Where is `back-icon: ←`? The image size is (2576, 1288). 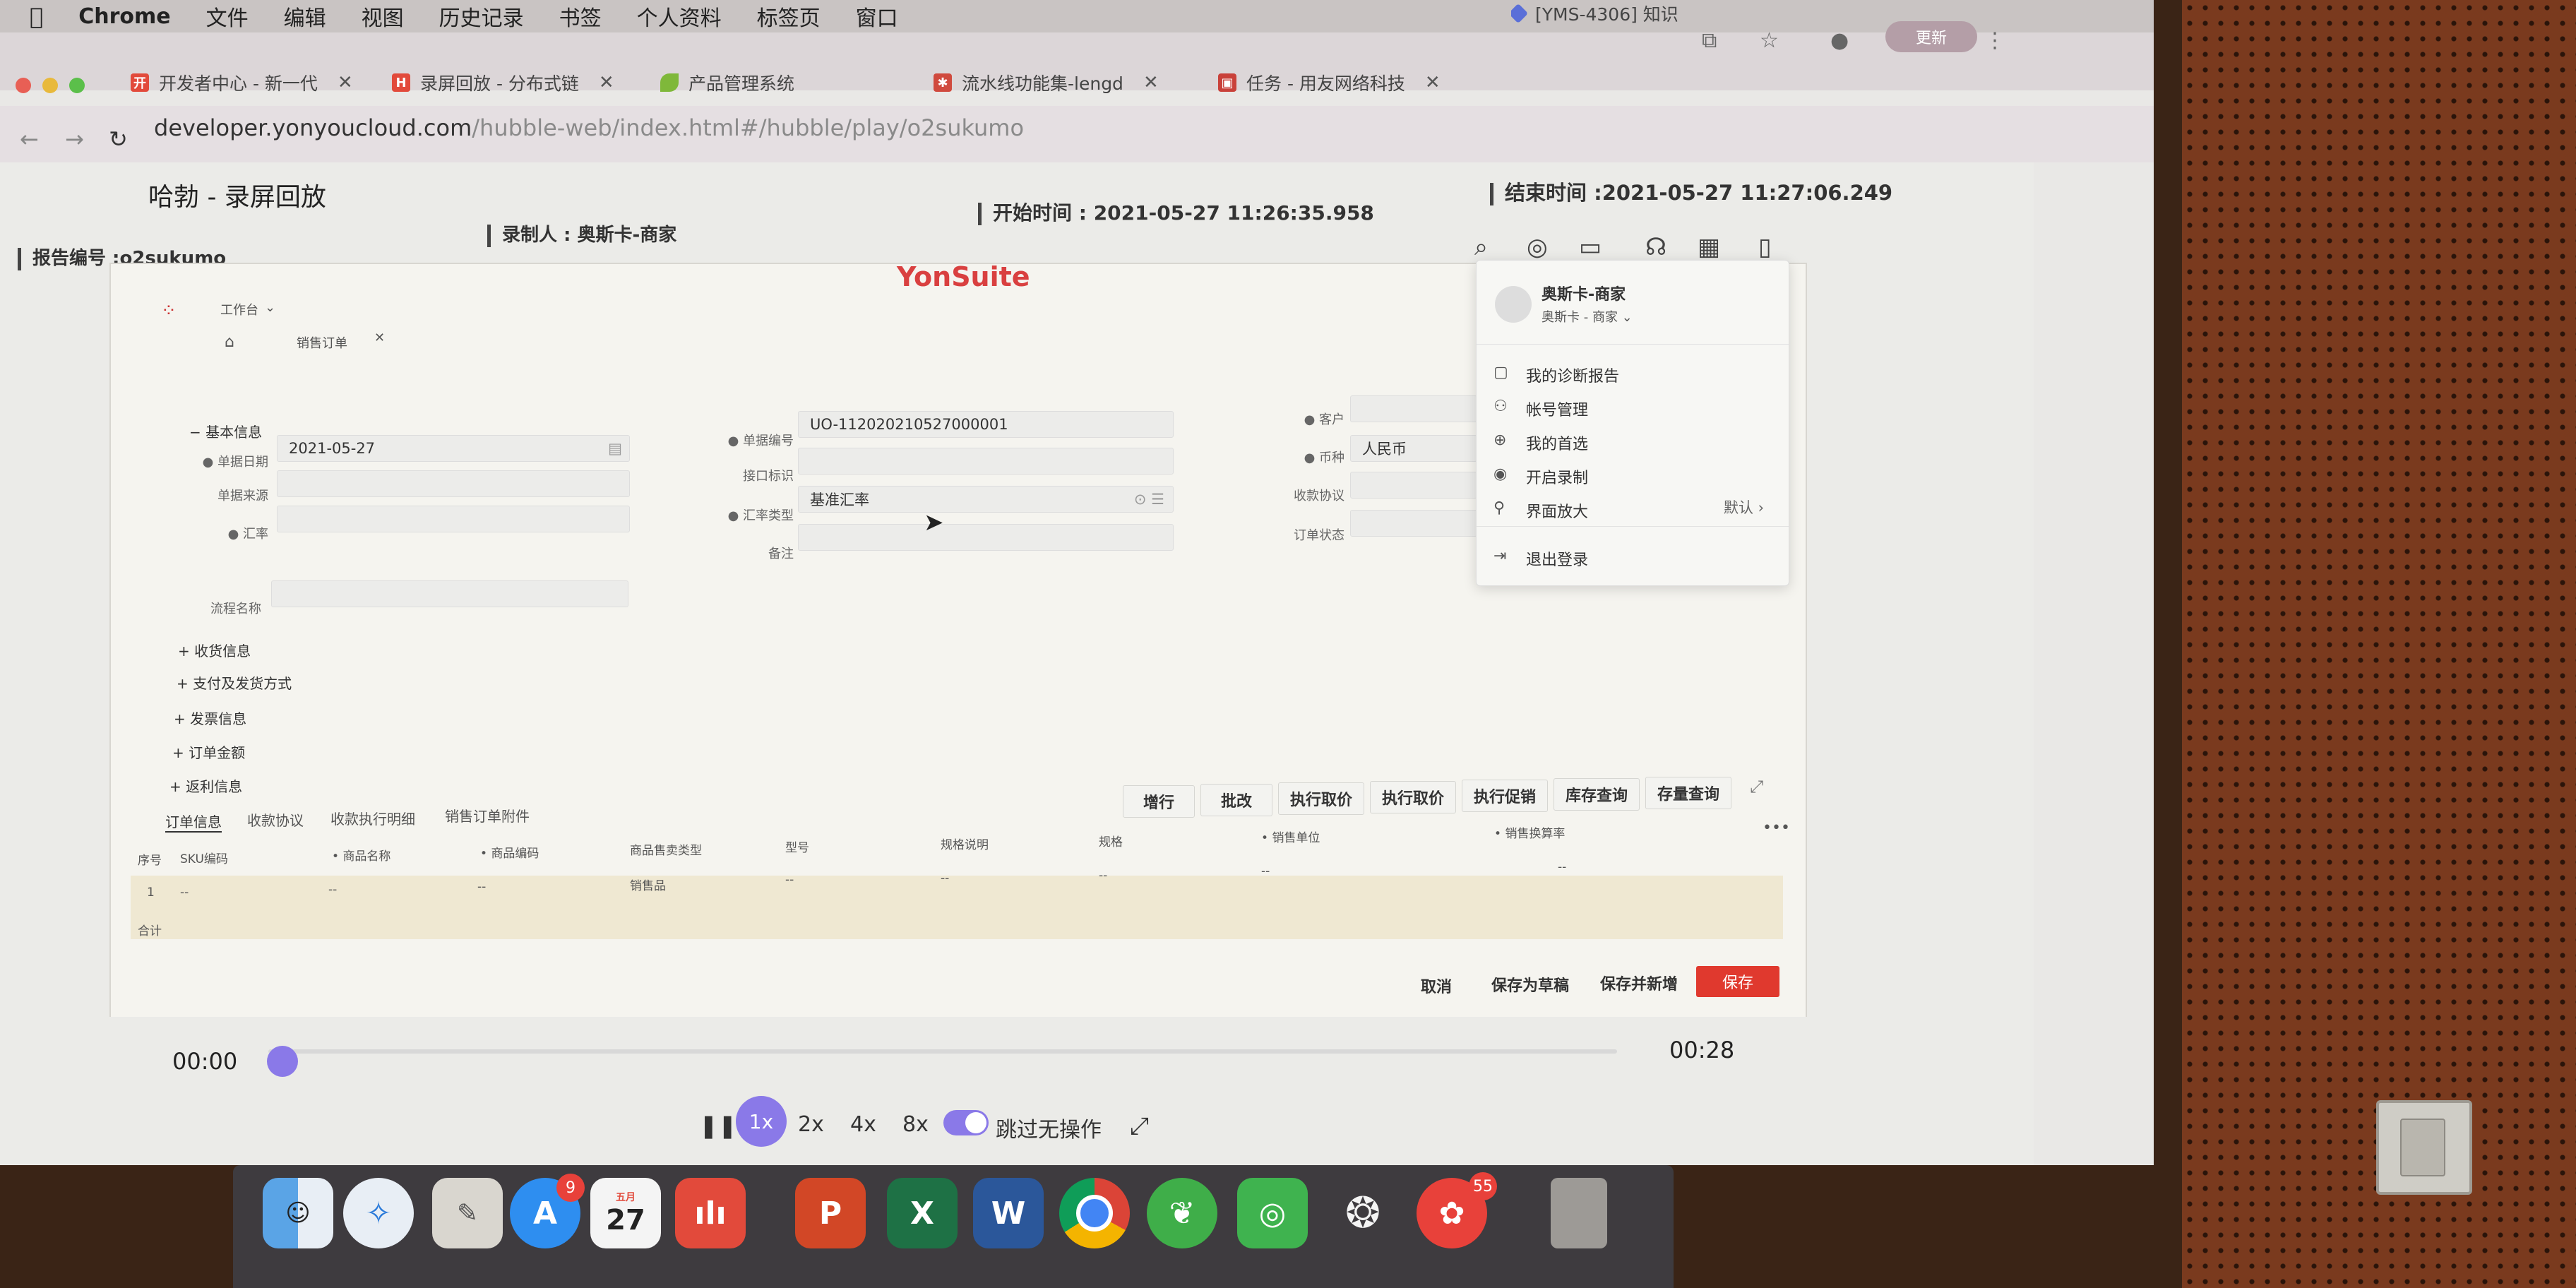 back-icon: ← is located at coordinates (29, 139).